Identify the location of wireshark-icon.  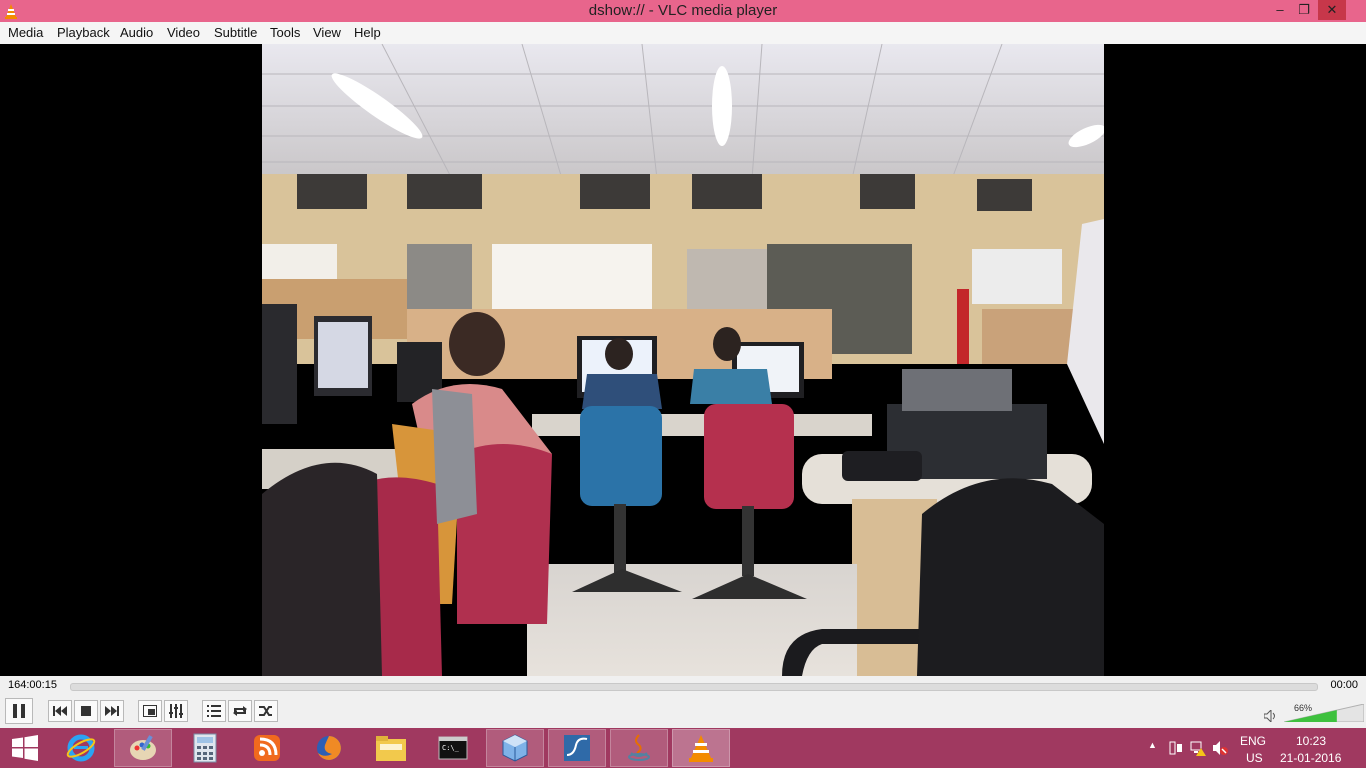
(577, 748).